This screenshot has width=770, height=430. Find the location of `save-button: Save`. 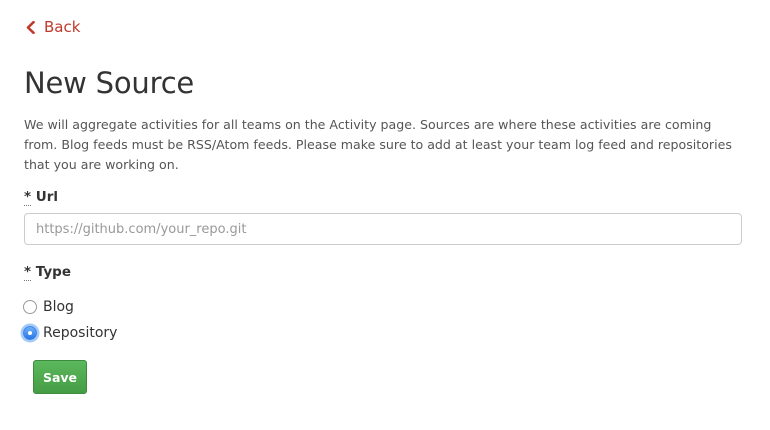

save-button: Save is located at coordinates (60, 377).